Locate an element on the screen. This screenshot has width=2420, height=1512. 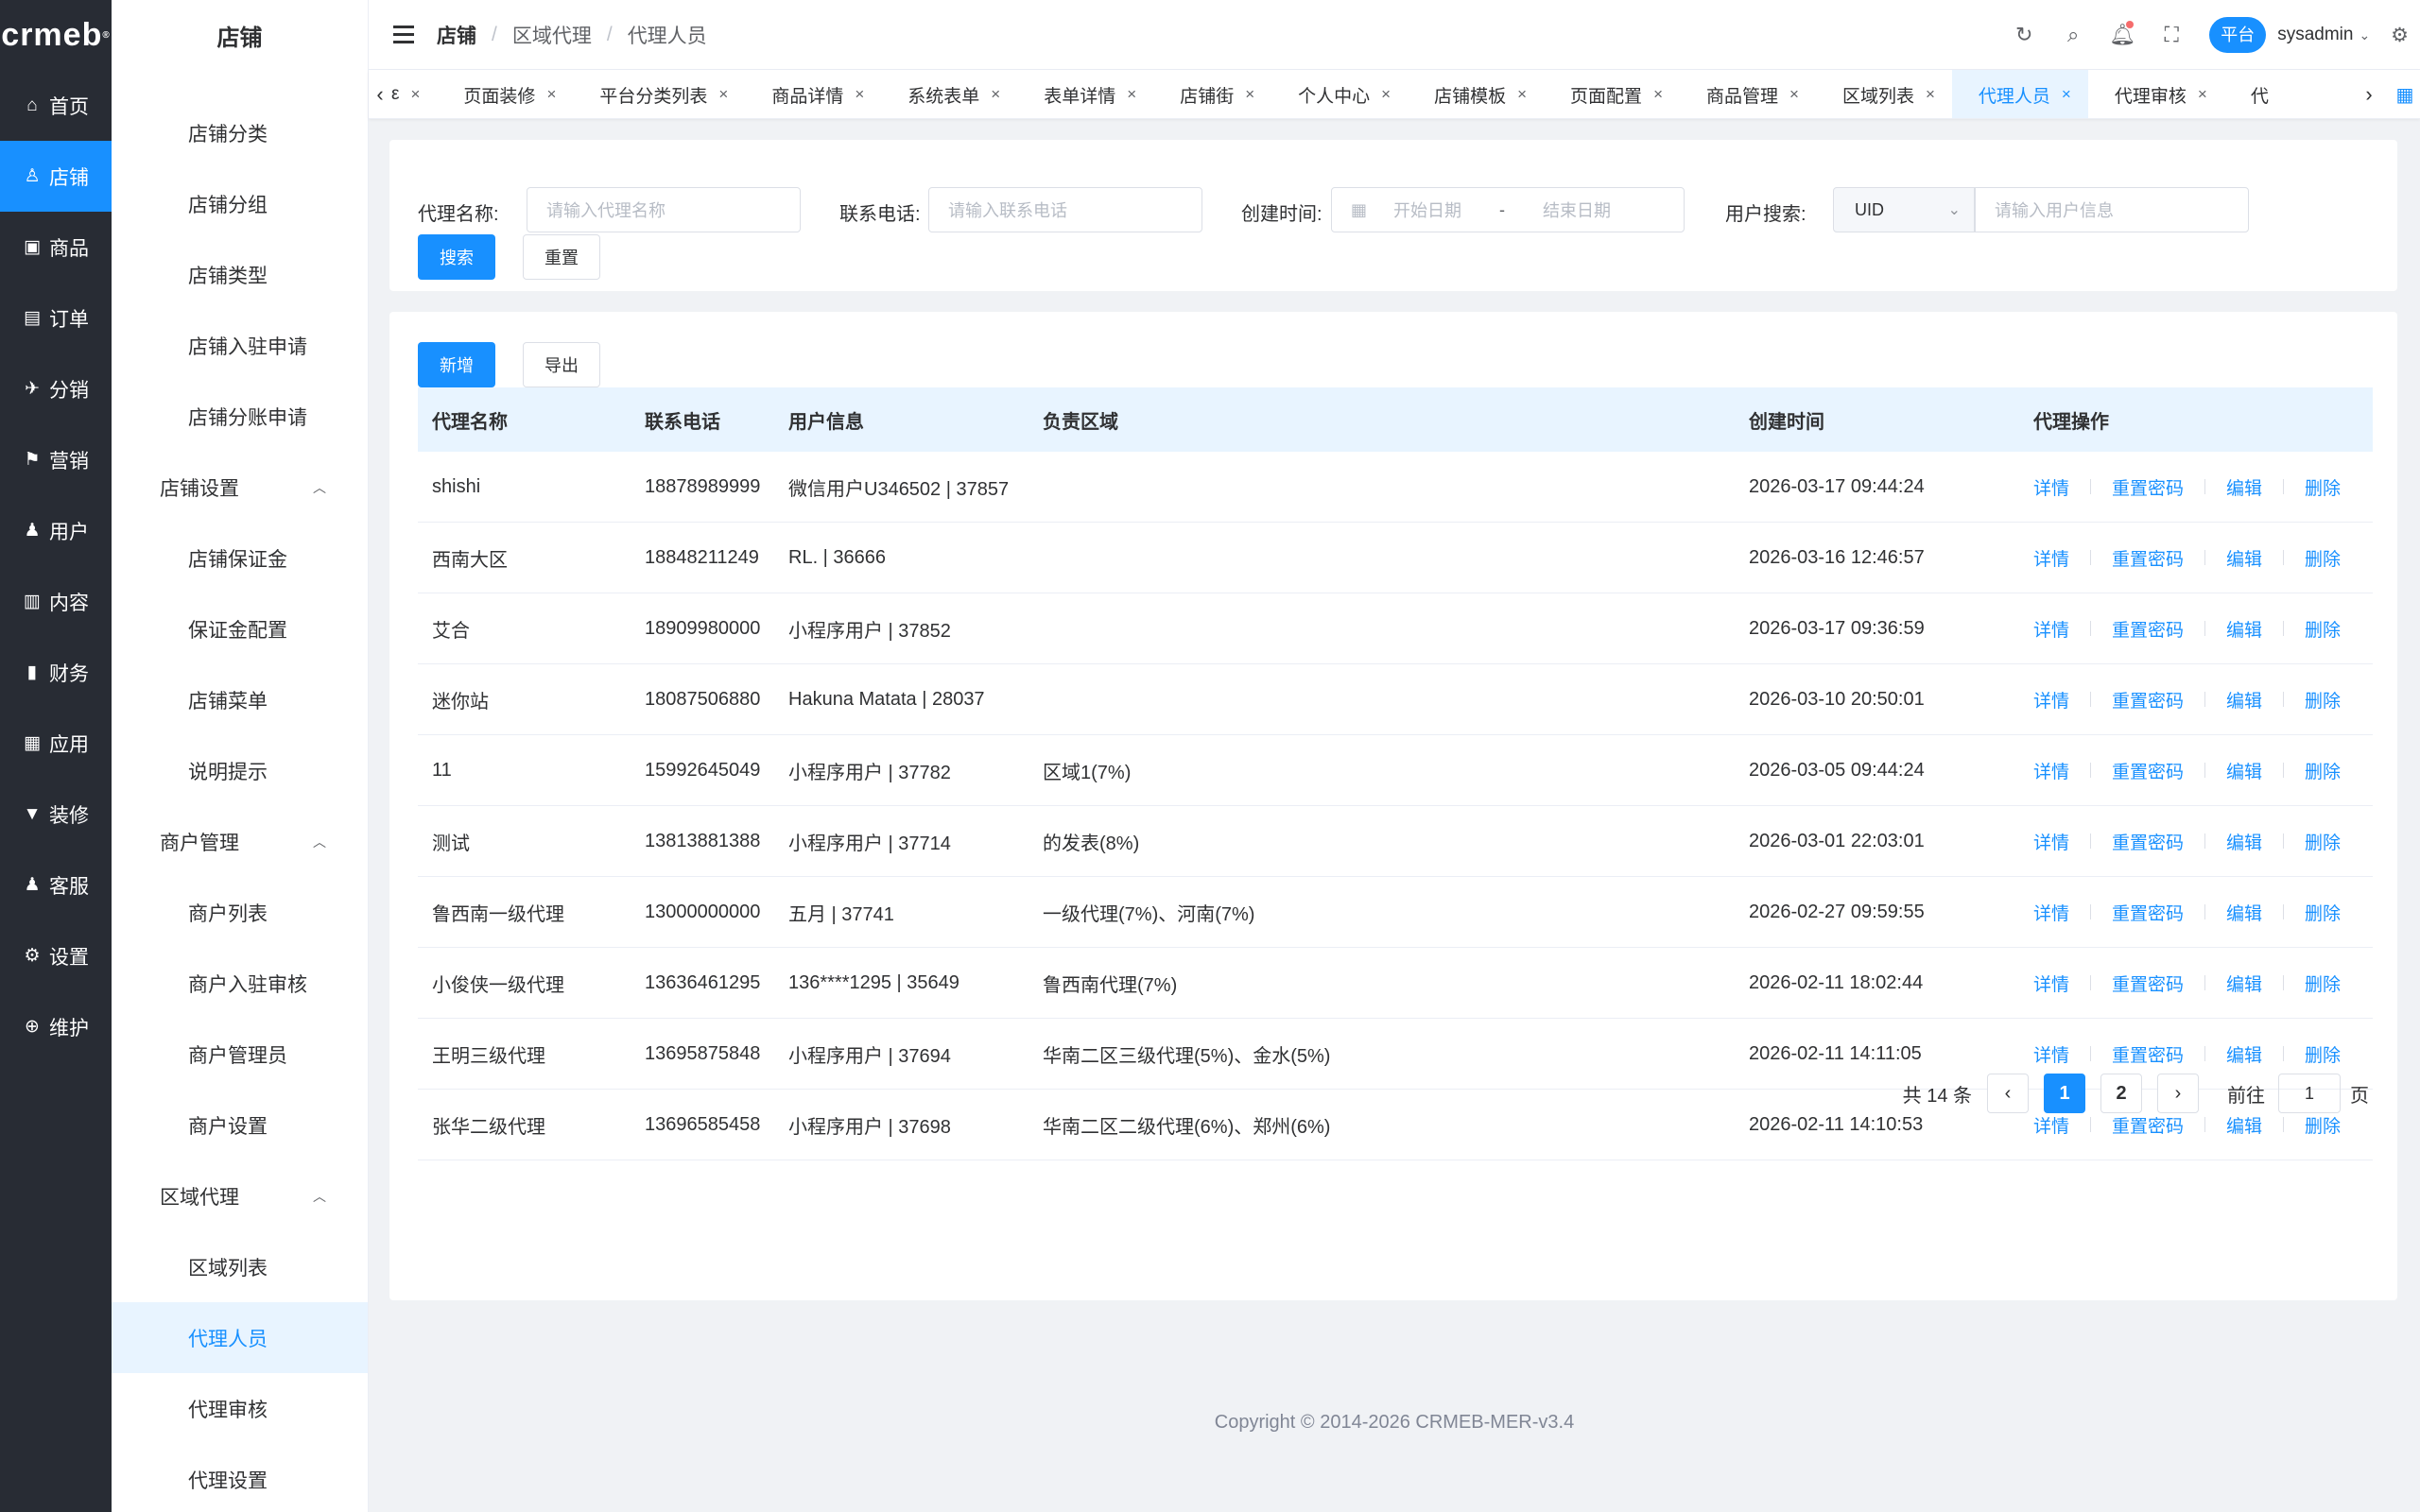
tab-1: 页面装修 × is located at coordinates (505, 94).